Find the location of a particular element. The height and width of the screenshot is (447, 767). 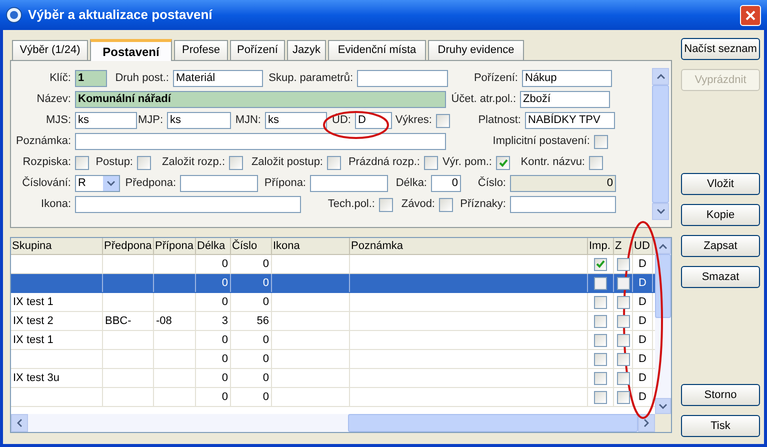

vertical-scrollbar is located at coordinates (660, 144).